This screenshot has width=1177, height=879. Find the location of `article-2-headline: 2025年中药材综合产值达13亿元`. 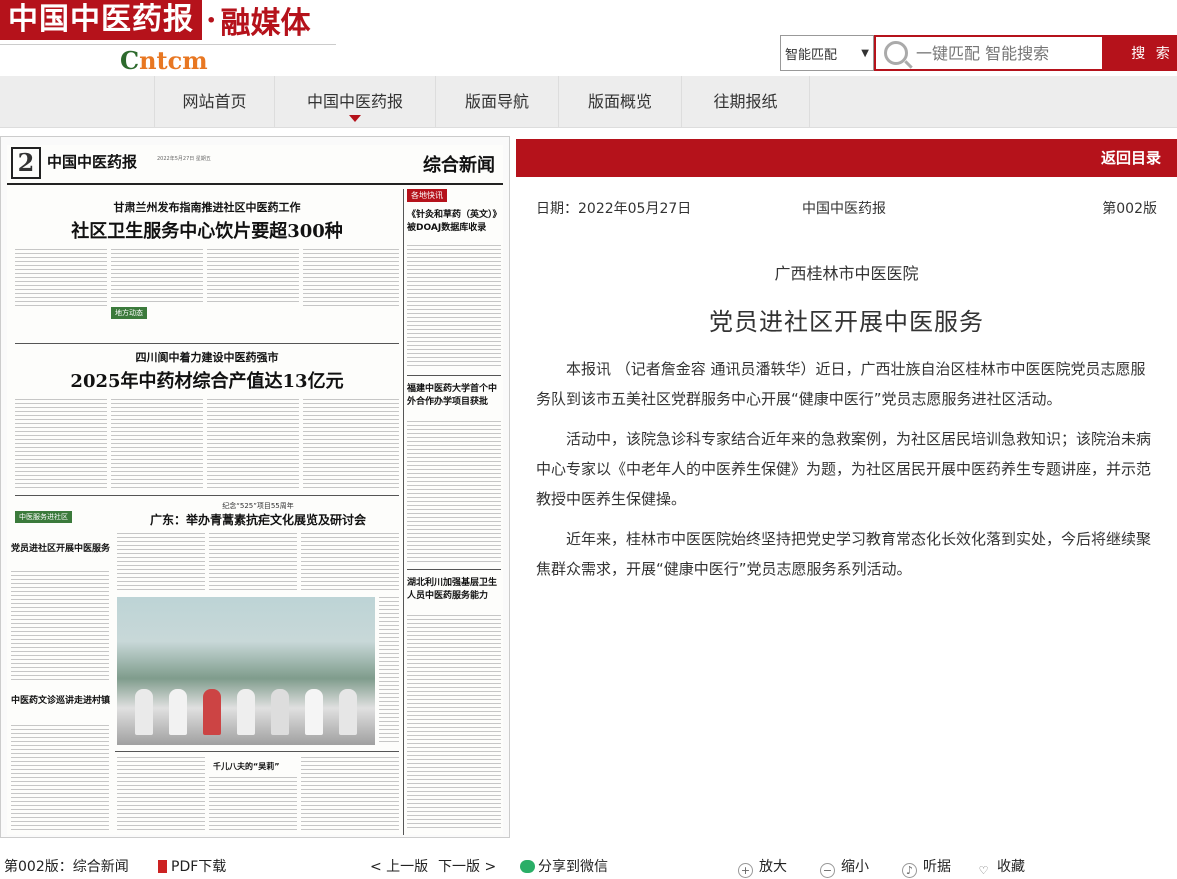

article-2-headline: 2025年中药材综合产值达13亿元 is located at coordinates (207, 381).